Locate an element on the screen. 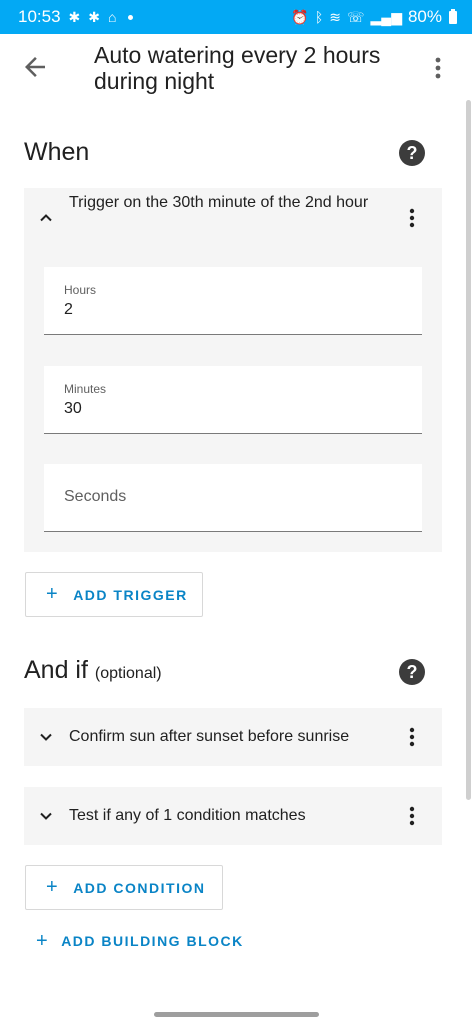 The width and height of the screenshot is (472, 1024). fan-icon-2: ✱ is located at coordinates (94, 17).